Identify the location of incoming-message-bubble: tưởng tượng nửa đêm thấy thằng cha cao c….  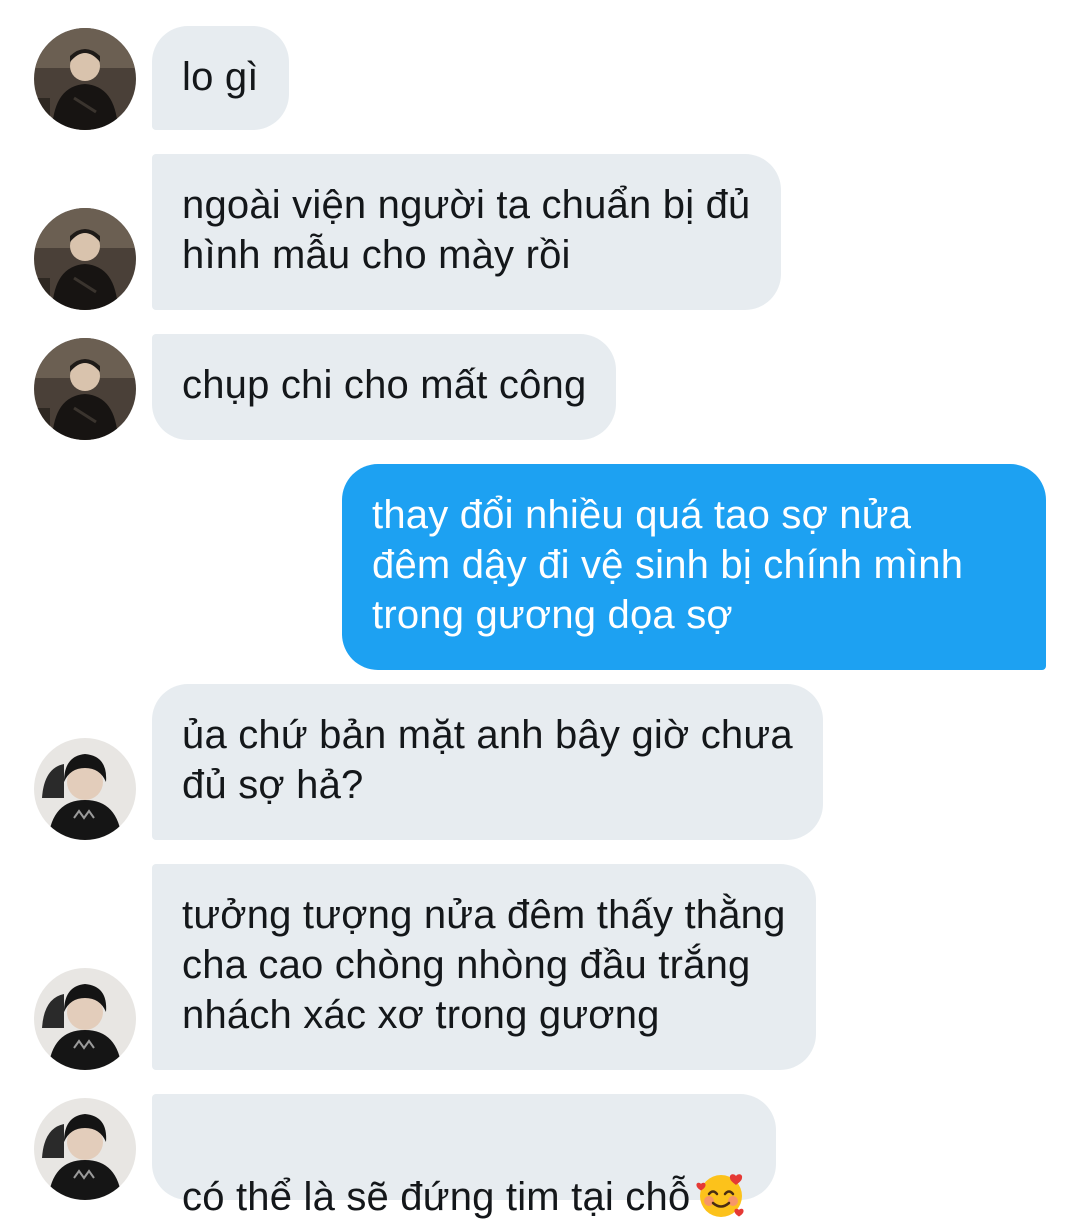
(484, 967).